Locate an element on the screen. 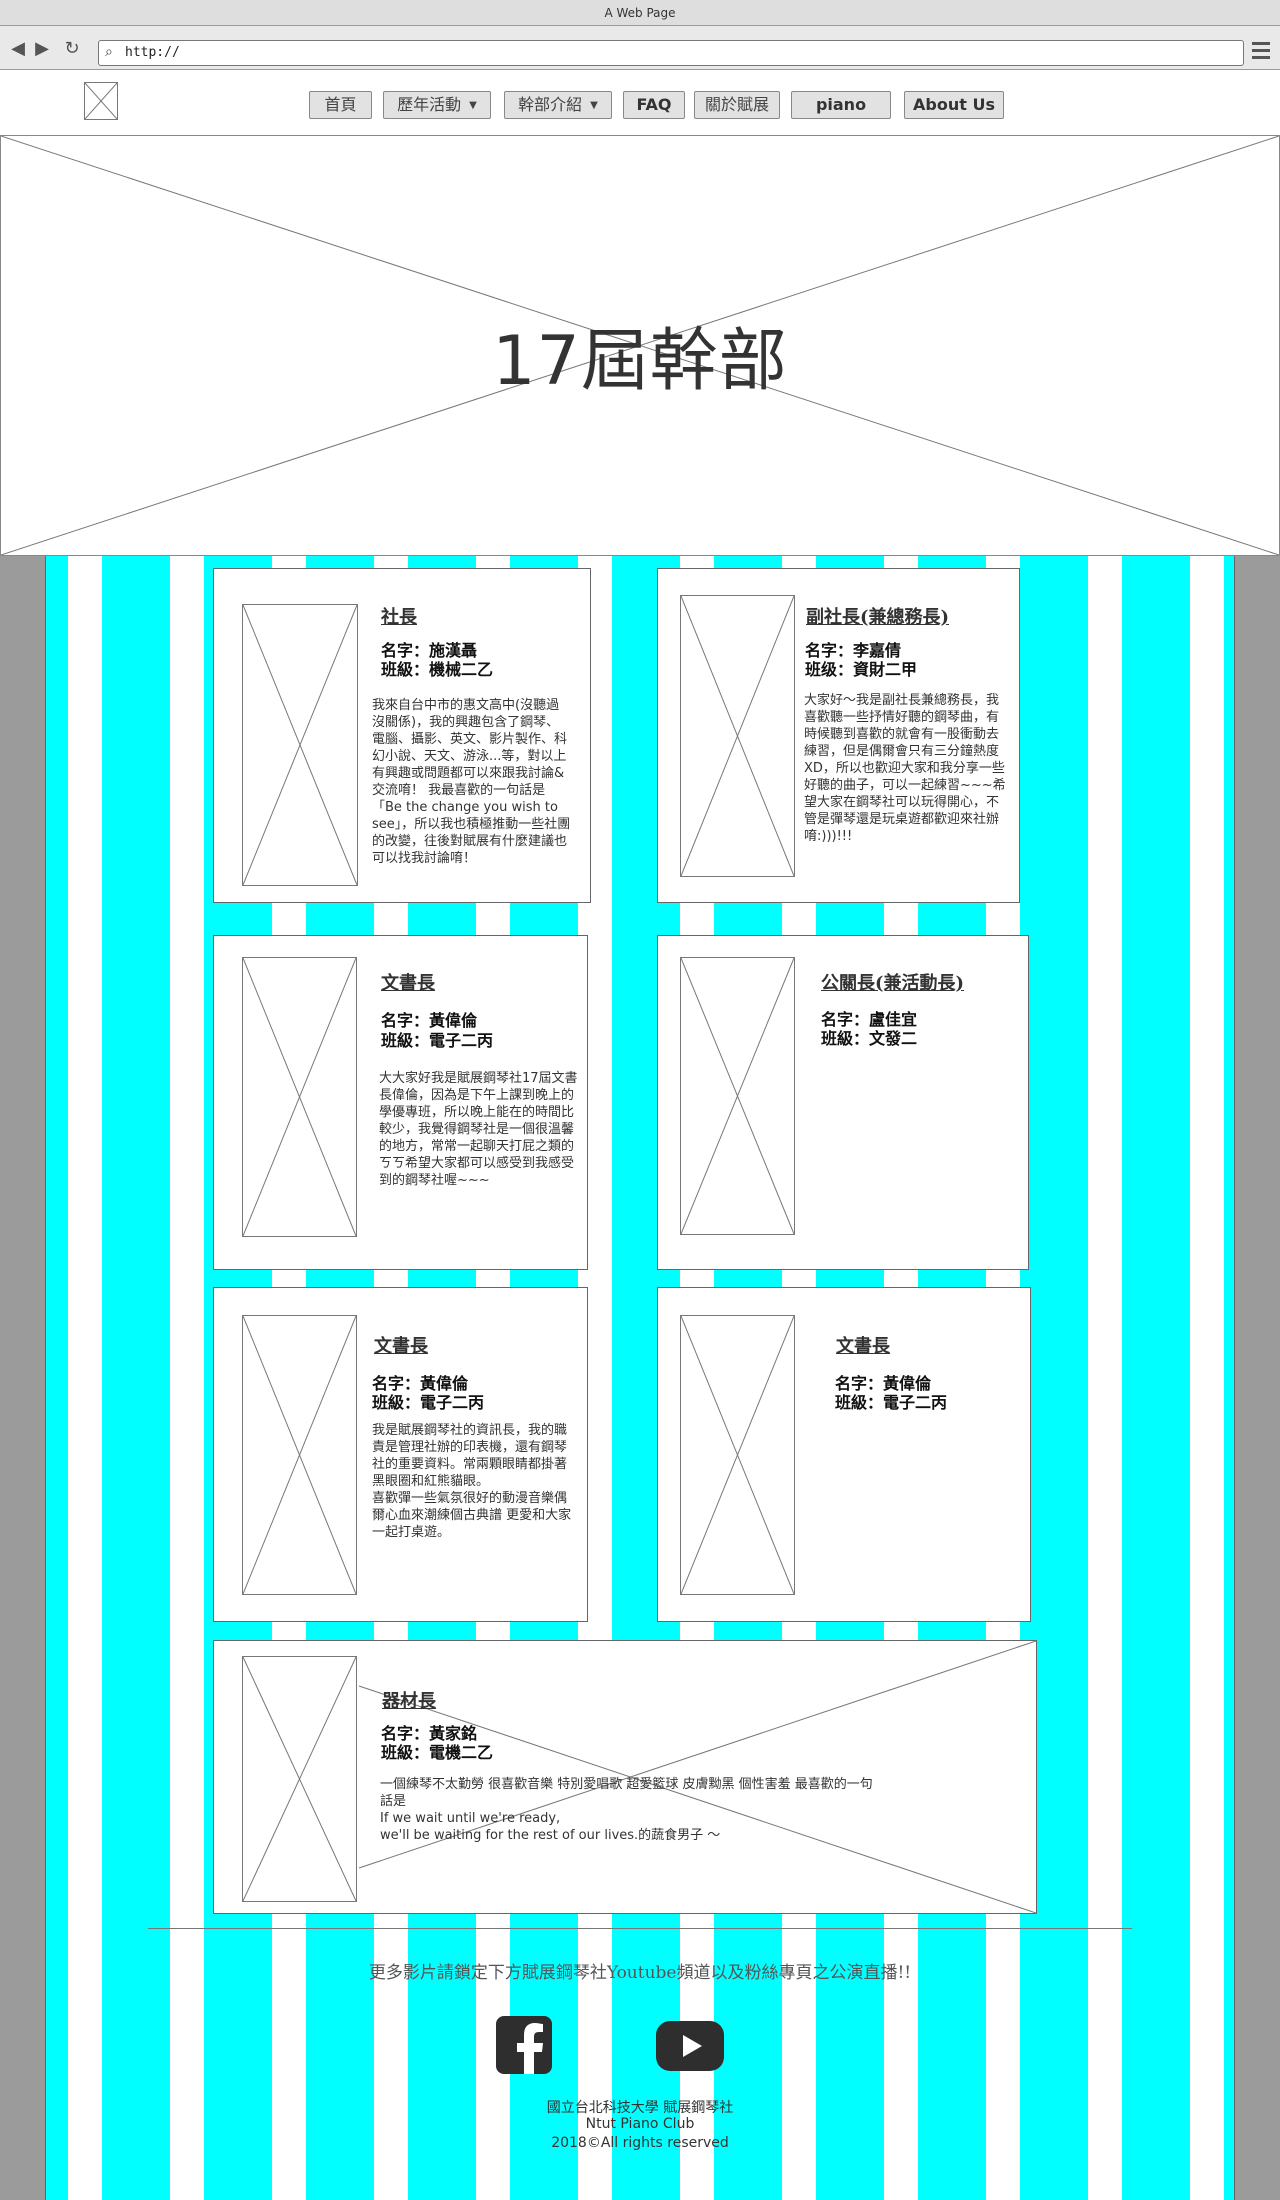  hero-title: 17屆幹部 is located at coordinates (640, 361).